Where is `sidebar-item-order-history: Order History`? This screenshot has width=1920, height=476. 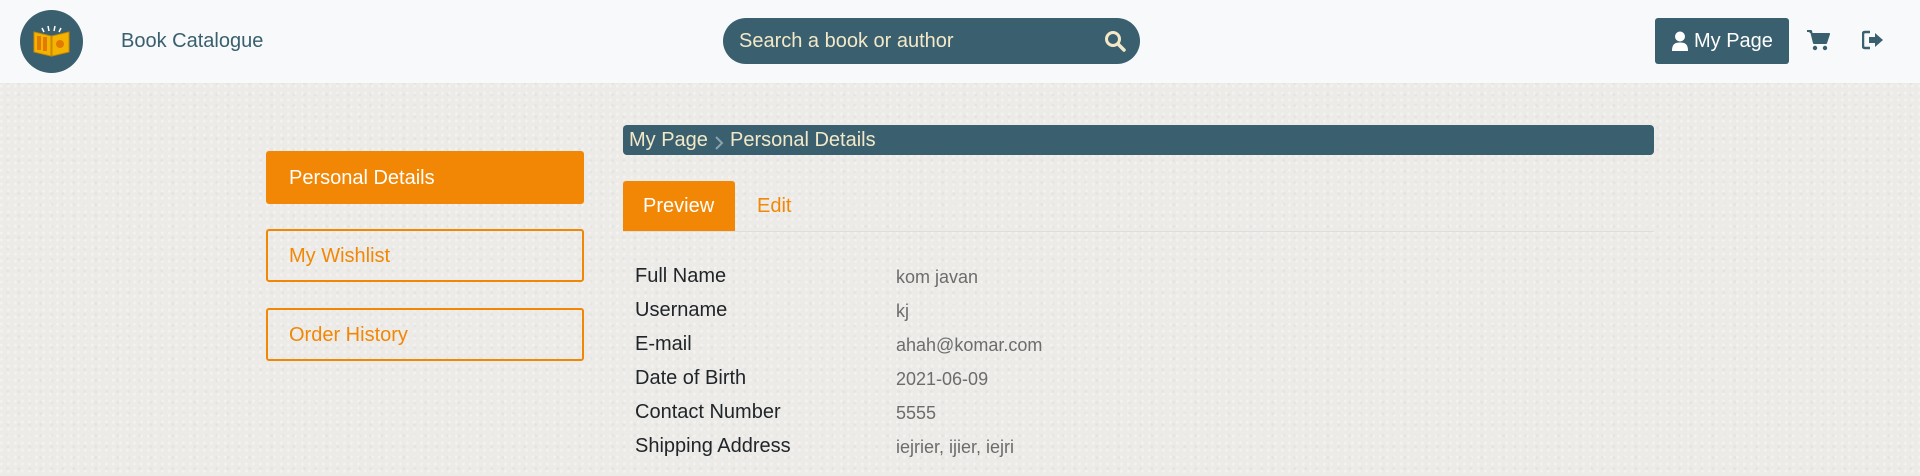
sidebar-item-order-history: Order History is located at coordinates (425, 334).